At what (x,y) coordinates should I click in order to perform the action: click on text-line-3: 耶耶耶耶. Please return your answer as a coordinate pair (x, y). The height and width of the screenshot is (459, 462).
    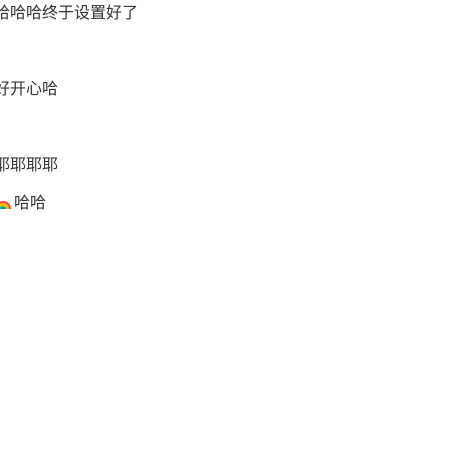
    Looking at the image, I should click on (29, 165).